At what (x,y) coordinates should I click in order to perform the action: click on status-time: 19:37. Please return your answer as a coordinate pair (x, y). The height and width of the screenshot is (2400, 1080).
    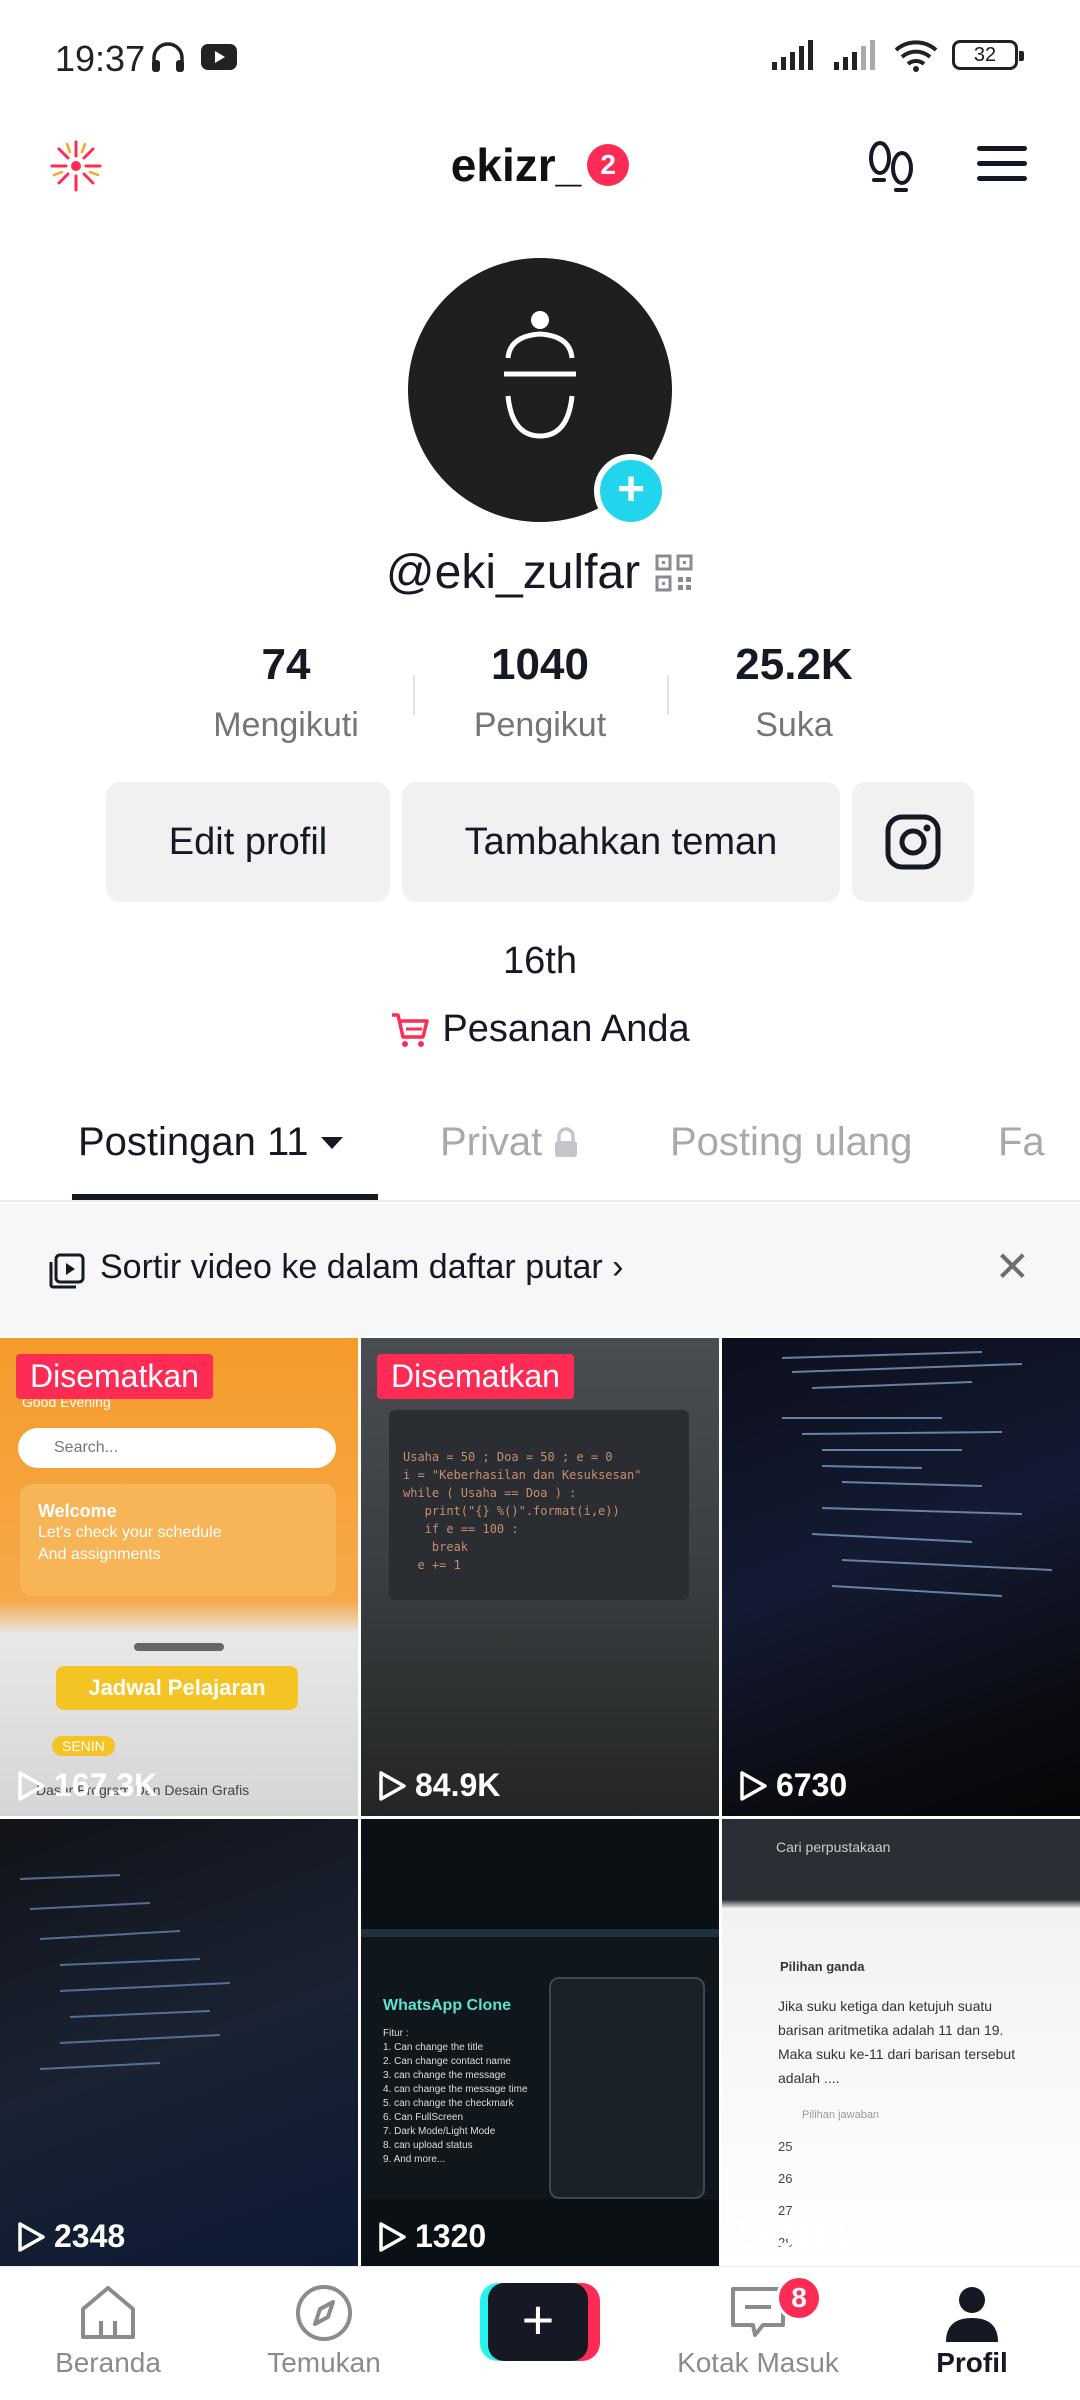
    Looking at the image, I should click on (100, 58).